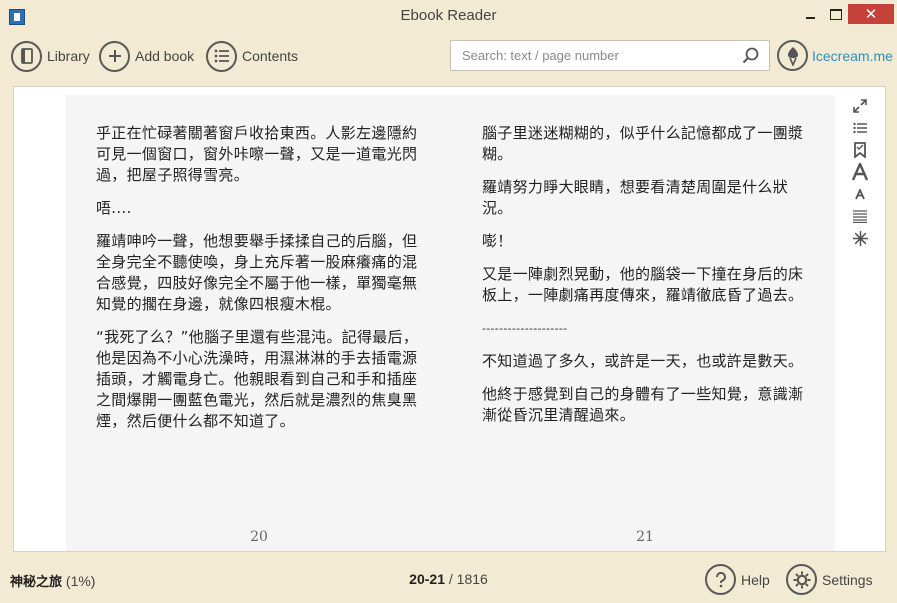 This screenshot has width=897, height=603. I want to click on settings-label: Settings, so click(847, 579).